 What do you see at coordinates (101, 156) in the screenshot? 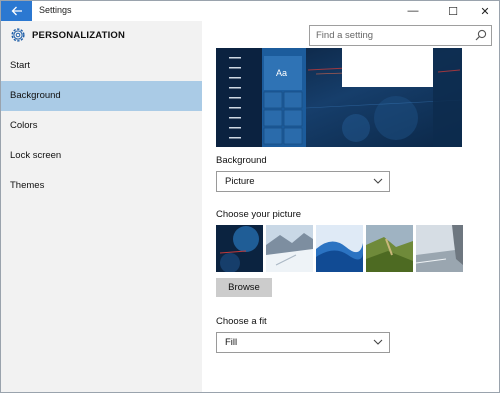
I see `sidebar-item-lock-screen: Lock screen` at bounding box center [101, 156].